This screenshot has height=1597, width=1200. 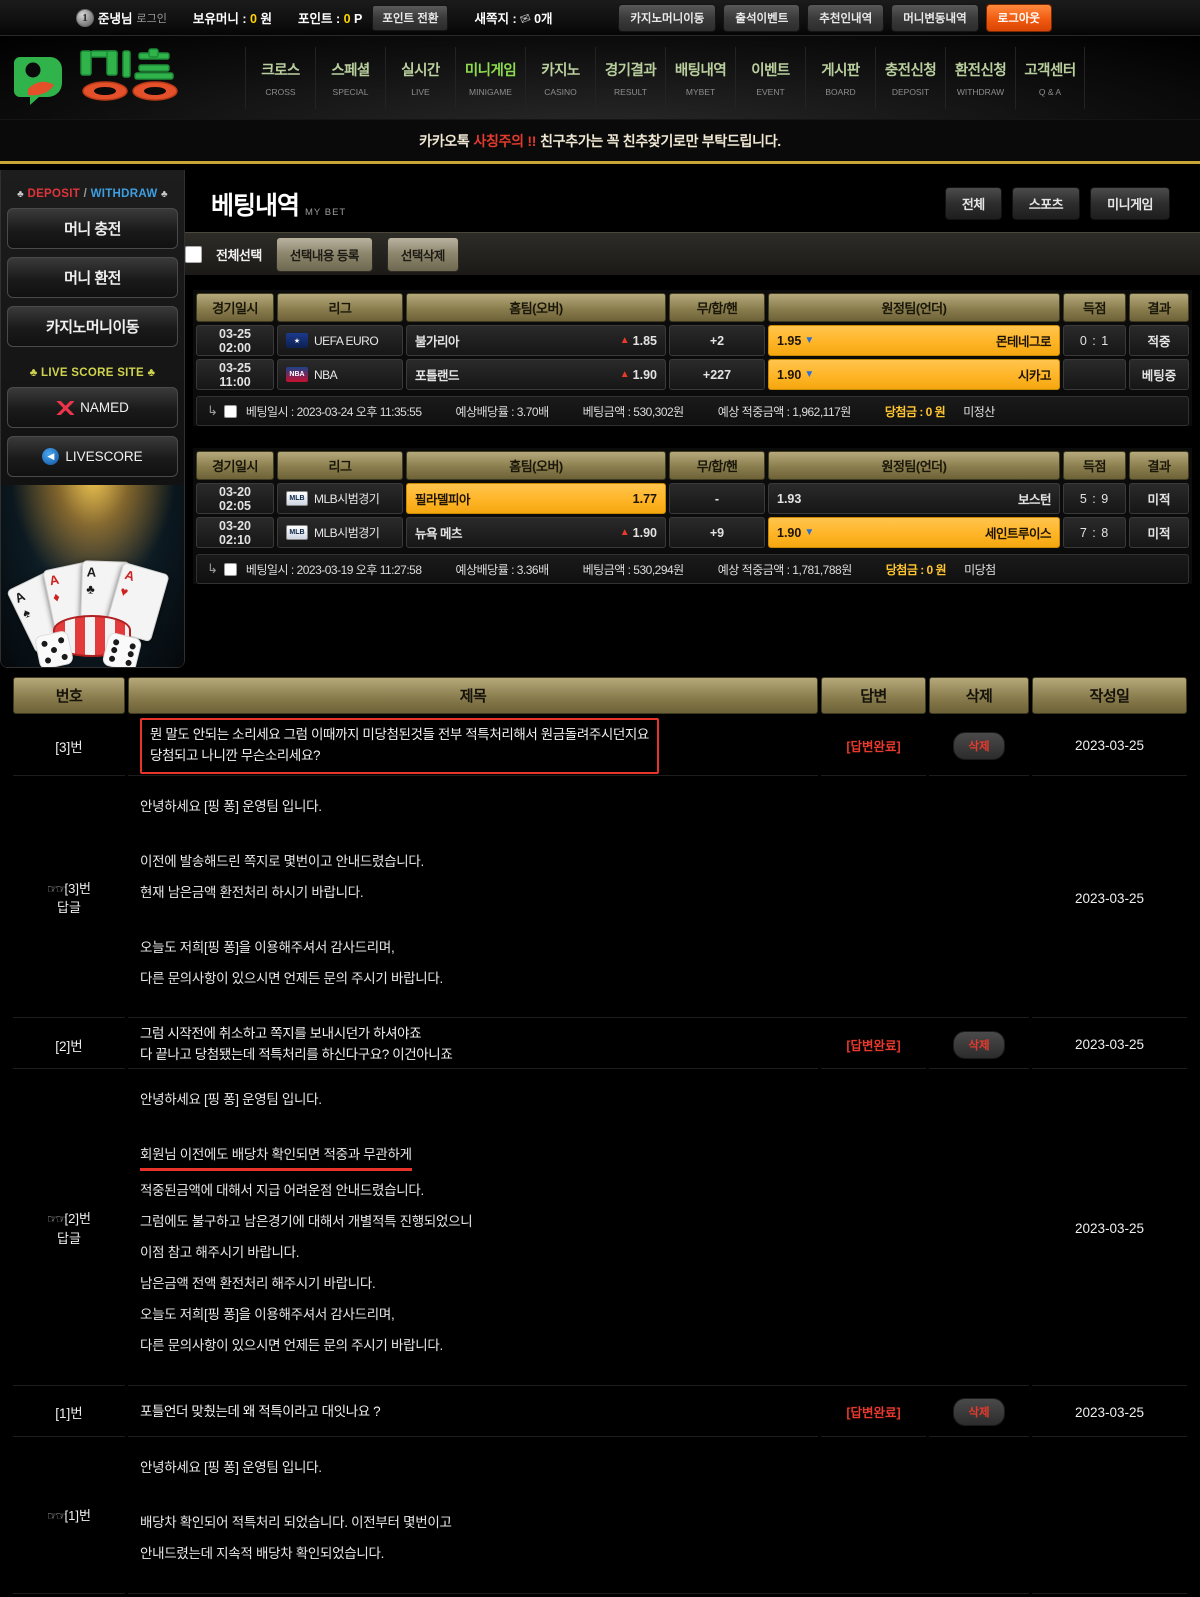 I want to click on nav-label-ko: 게시판, so click(x=840, y=70).